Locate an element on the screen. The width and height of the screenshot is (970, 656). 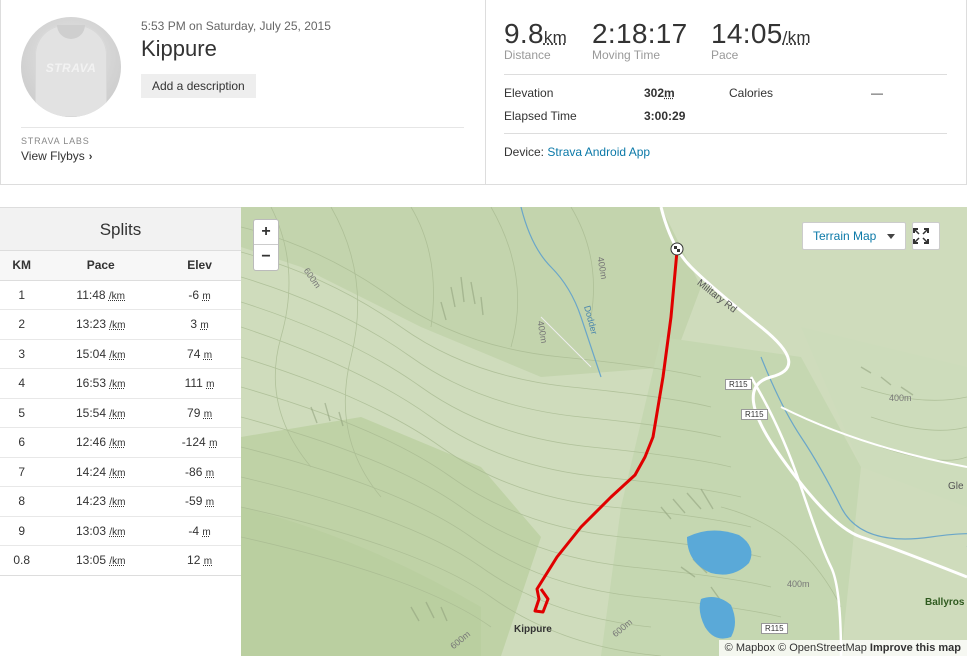
label-ballyros: Ballyros is located at coordinates (945, 602).